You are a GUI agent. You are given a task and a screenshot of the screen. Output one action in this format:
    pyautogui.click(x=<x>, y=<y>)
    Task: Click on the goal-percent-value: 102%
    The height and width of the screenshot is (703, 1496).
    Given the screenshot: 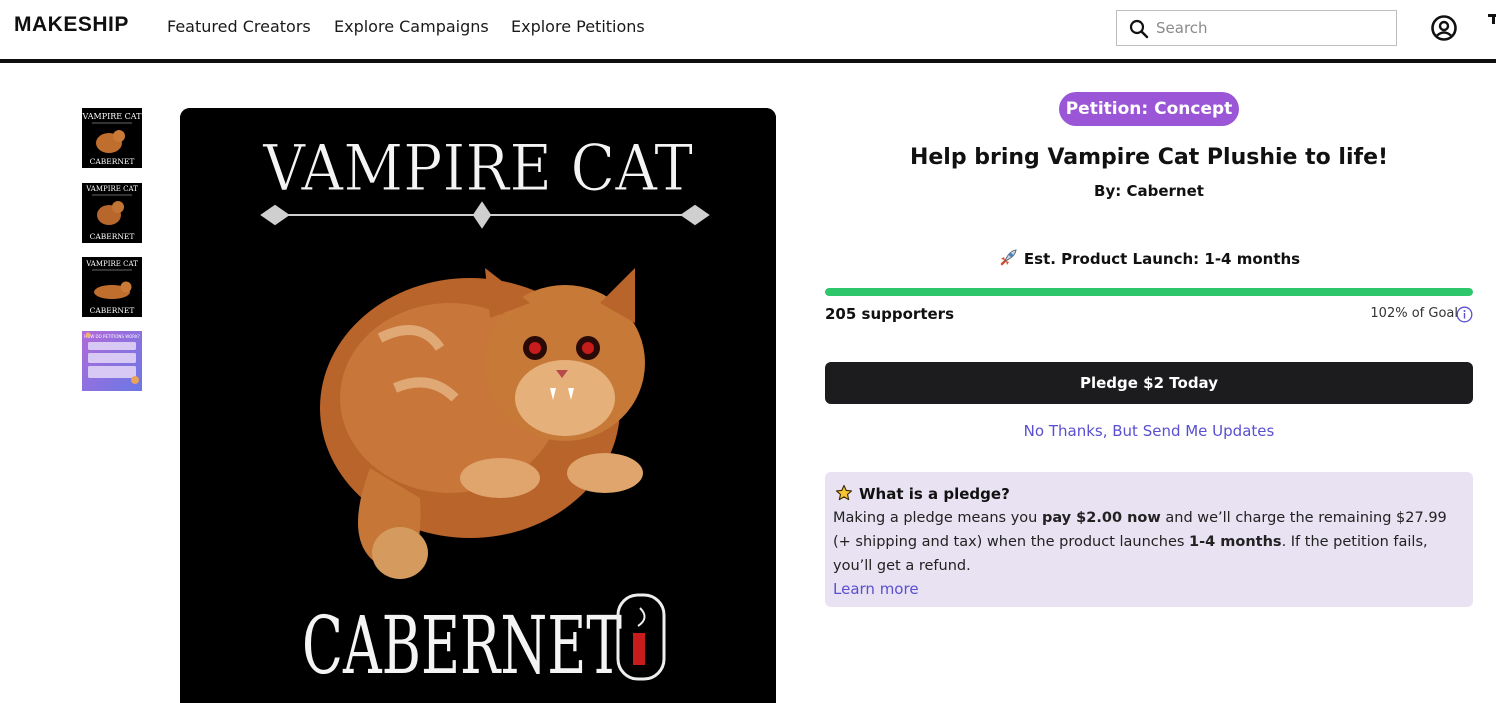 What is the action you would take?
    pyautogui.click(x=1389, y=313)
    